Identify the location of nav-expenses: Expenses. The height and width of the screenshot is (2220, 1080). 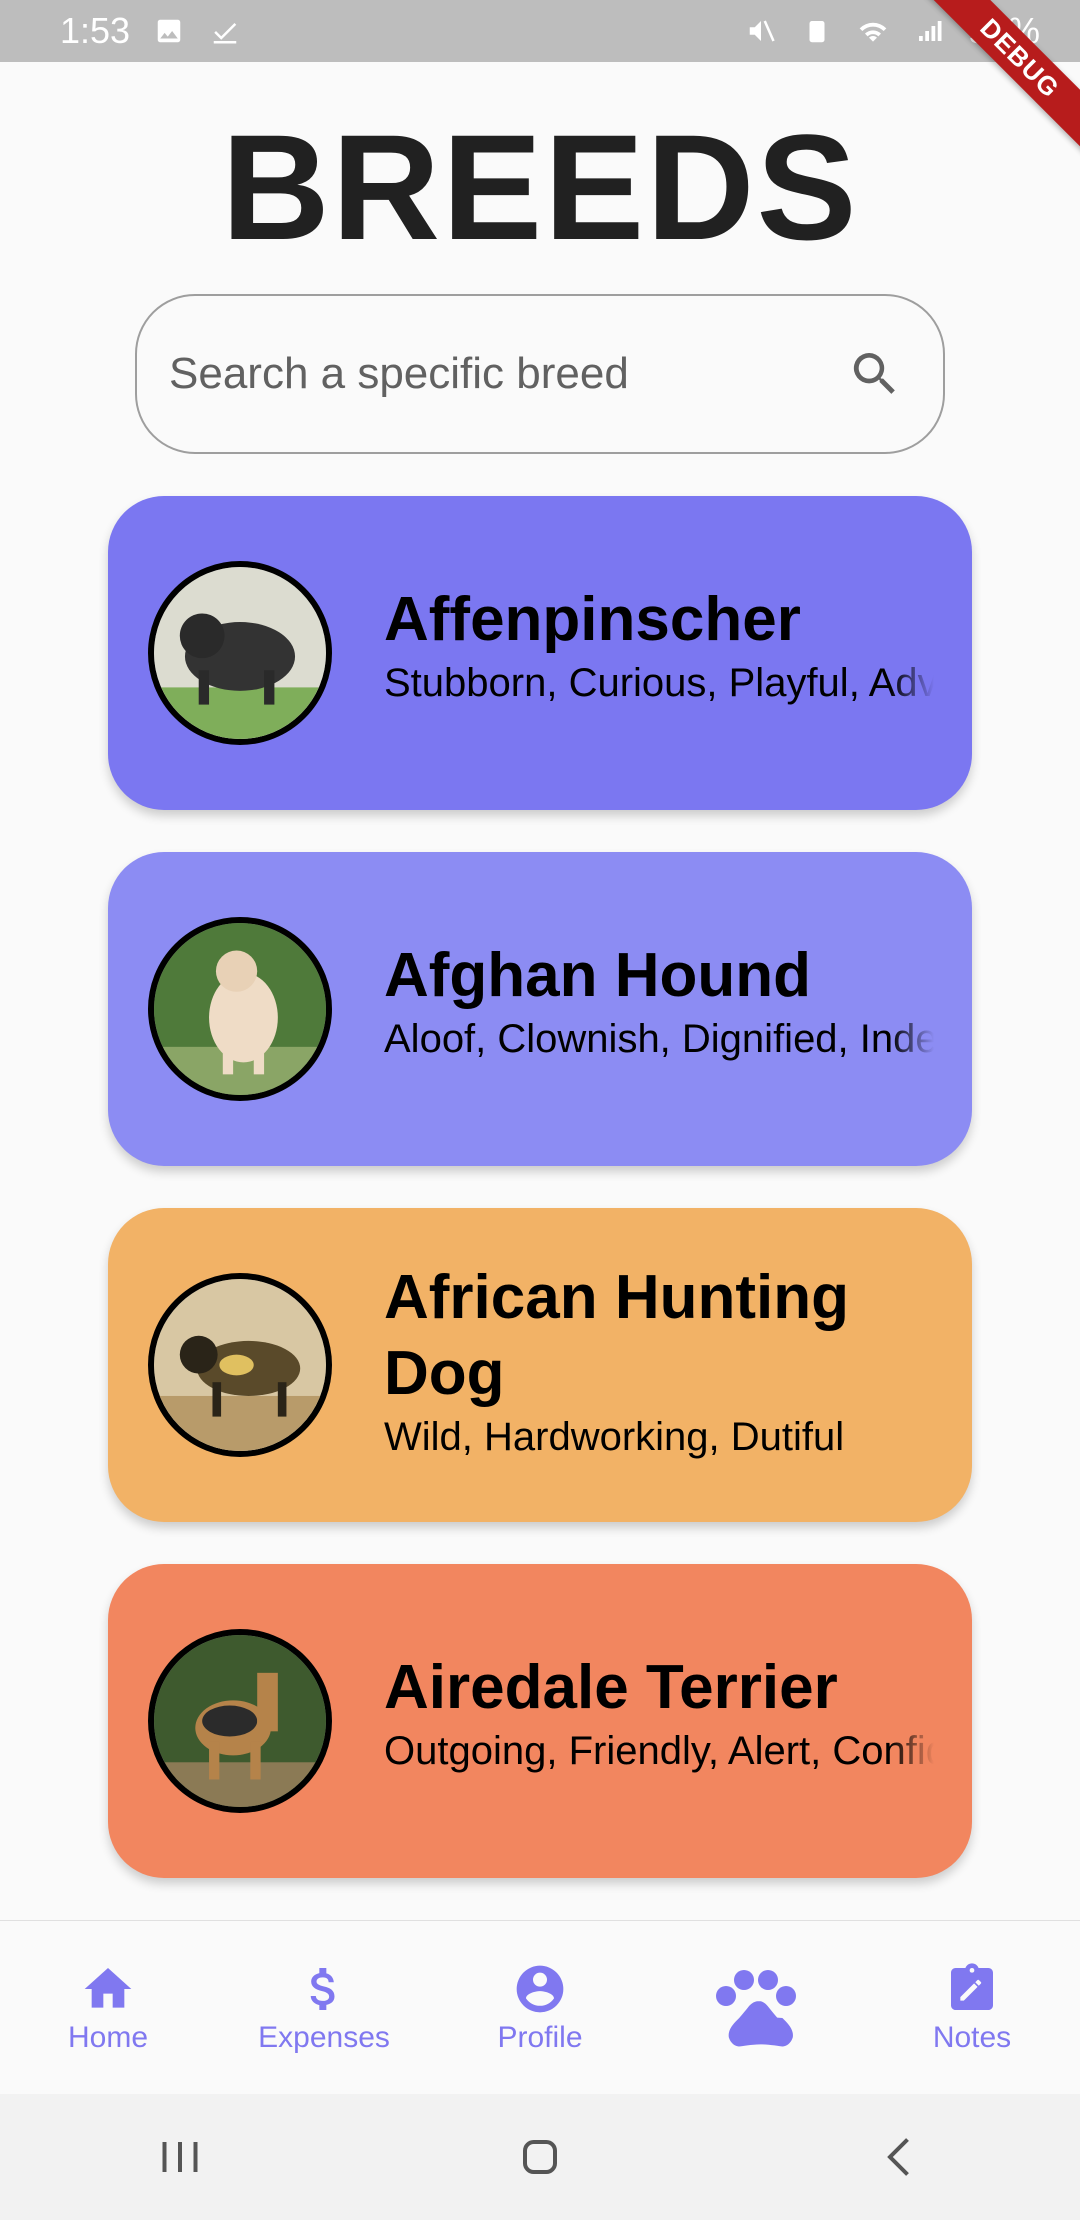
(324, 2008).